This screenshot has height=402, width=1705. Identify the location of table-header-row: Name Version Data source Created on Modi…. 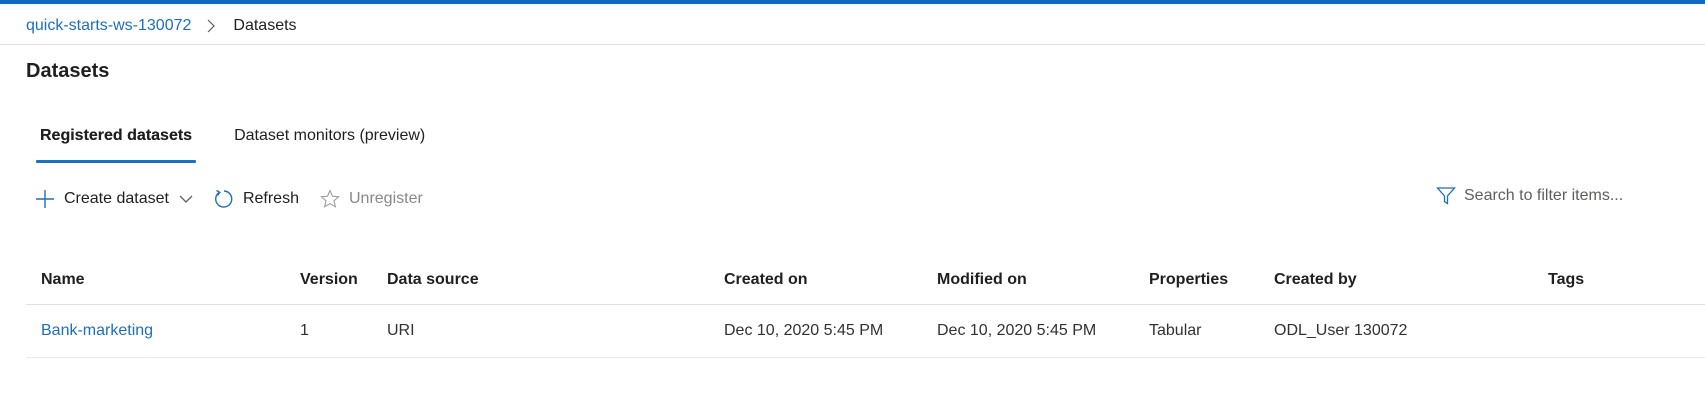
(865, 280).